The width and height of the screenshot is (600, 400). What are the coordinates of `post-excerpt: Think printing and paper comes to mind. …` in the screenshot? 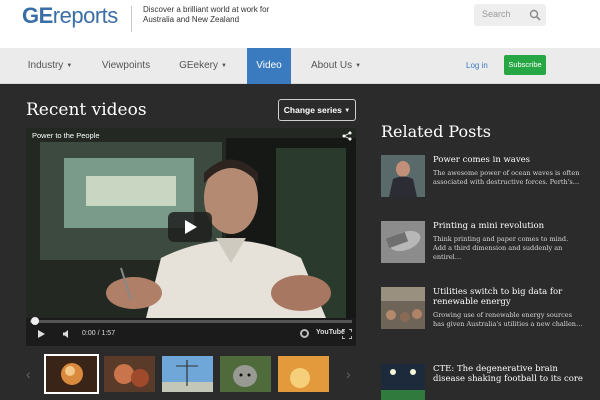 It's located at (501, 248).